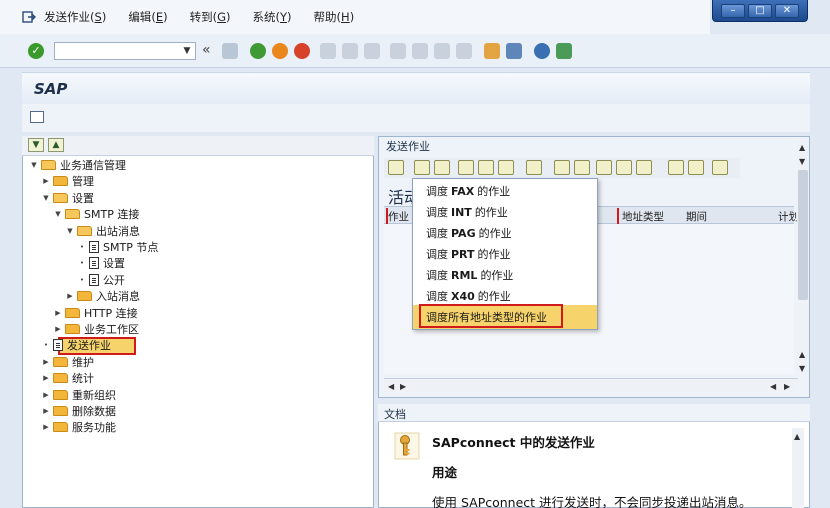 This screenshot has width=830, height=508. What do you see at coordinates (75, 17) in the screenshot?
I see `menu-send-job: 发送作业(S)` at bounding box center [75, 17].